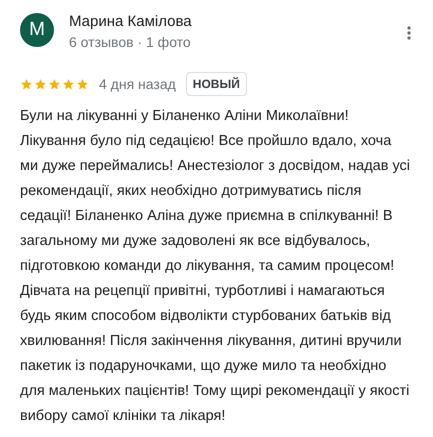  Describe the element at coordinates (130, 42) in the screenshot. I see `author-meta: 6 отзывов · 1 фото` at that location.